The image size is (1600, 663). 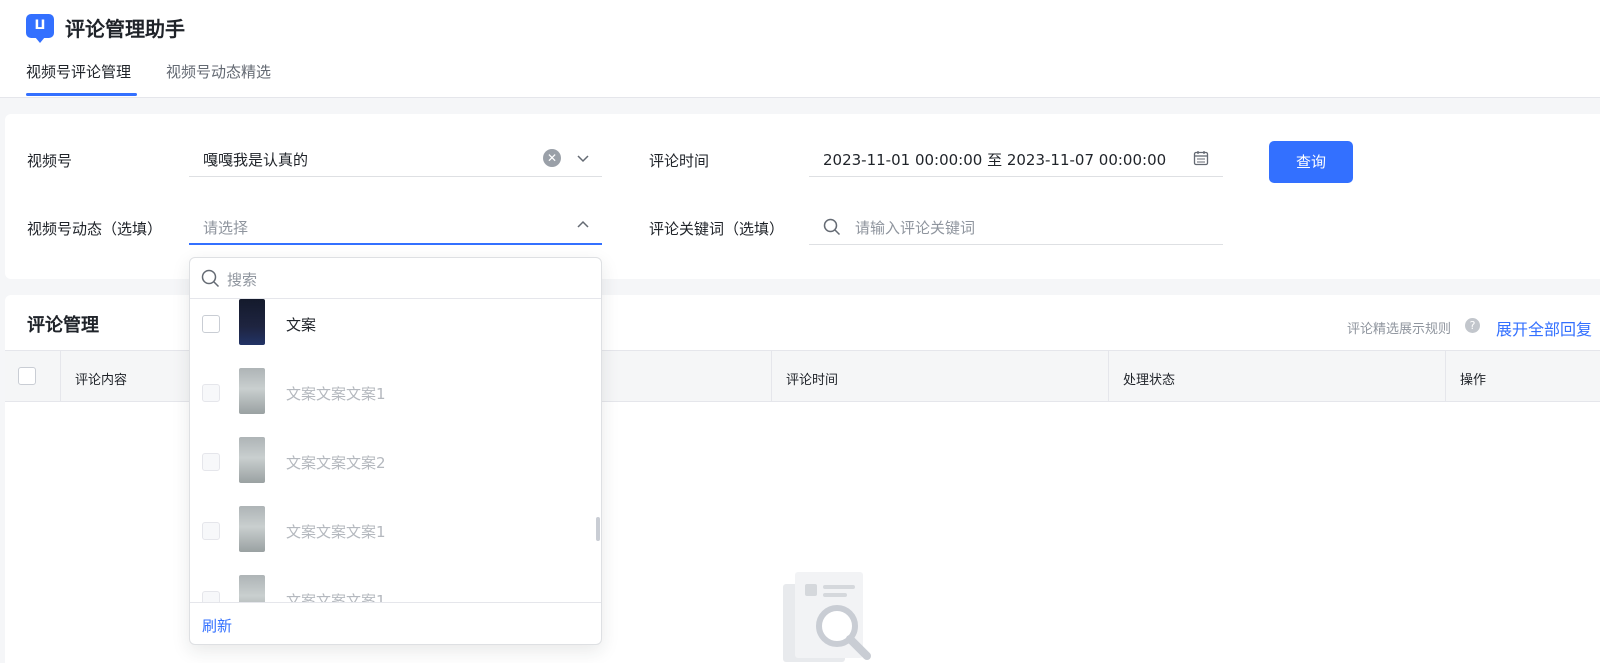 I want to click on keyword-input: 请输入评论关键词, so click(x=1016, y=225).